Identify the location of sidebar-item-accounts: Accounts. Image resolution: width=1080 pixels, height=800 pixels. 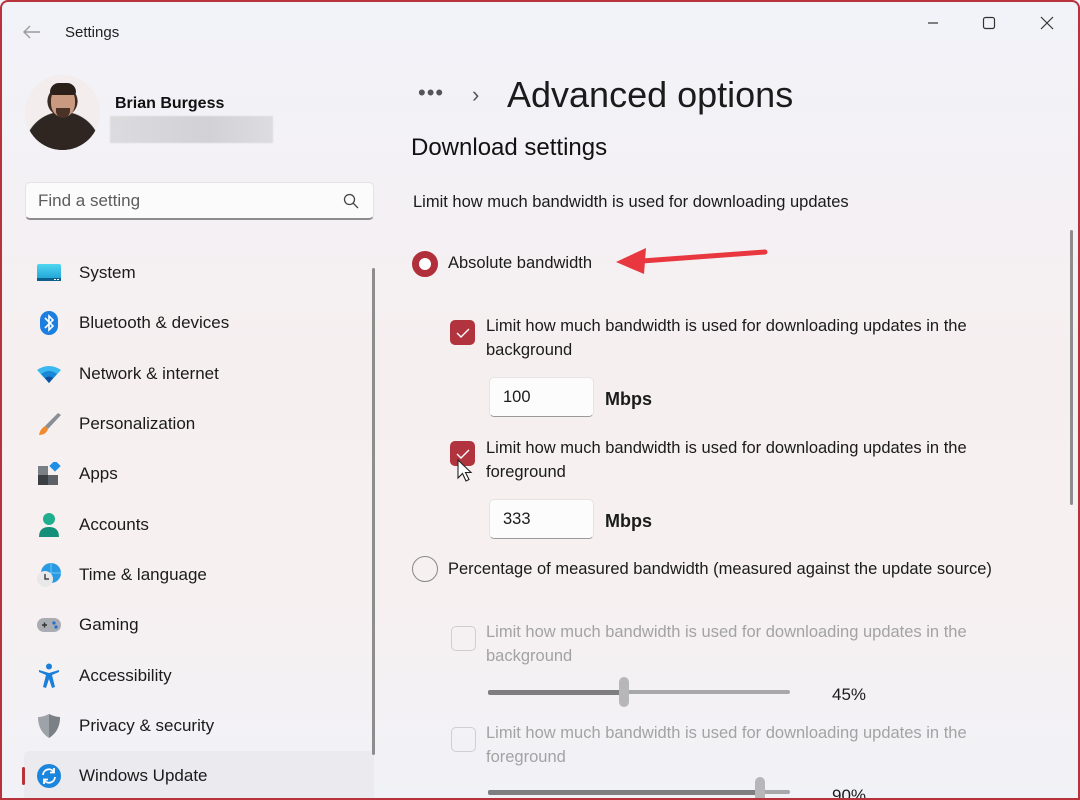
(199, 524).